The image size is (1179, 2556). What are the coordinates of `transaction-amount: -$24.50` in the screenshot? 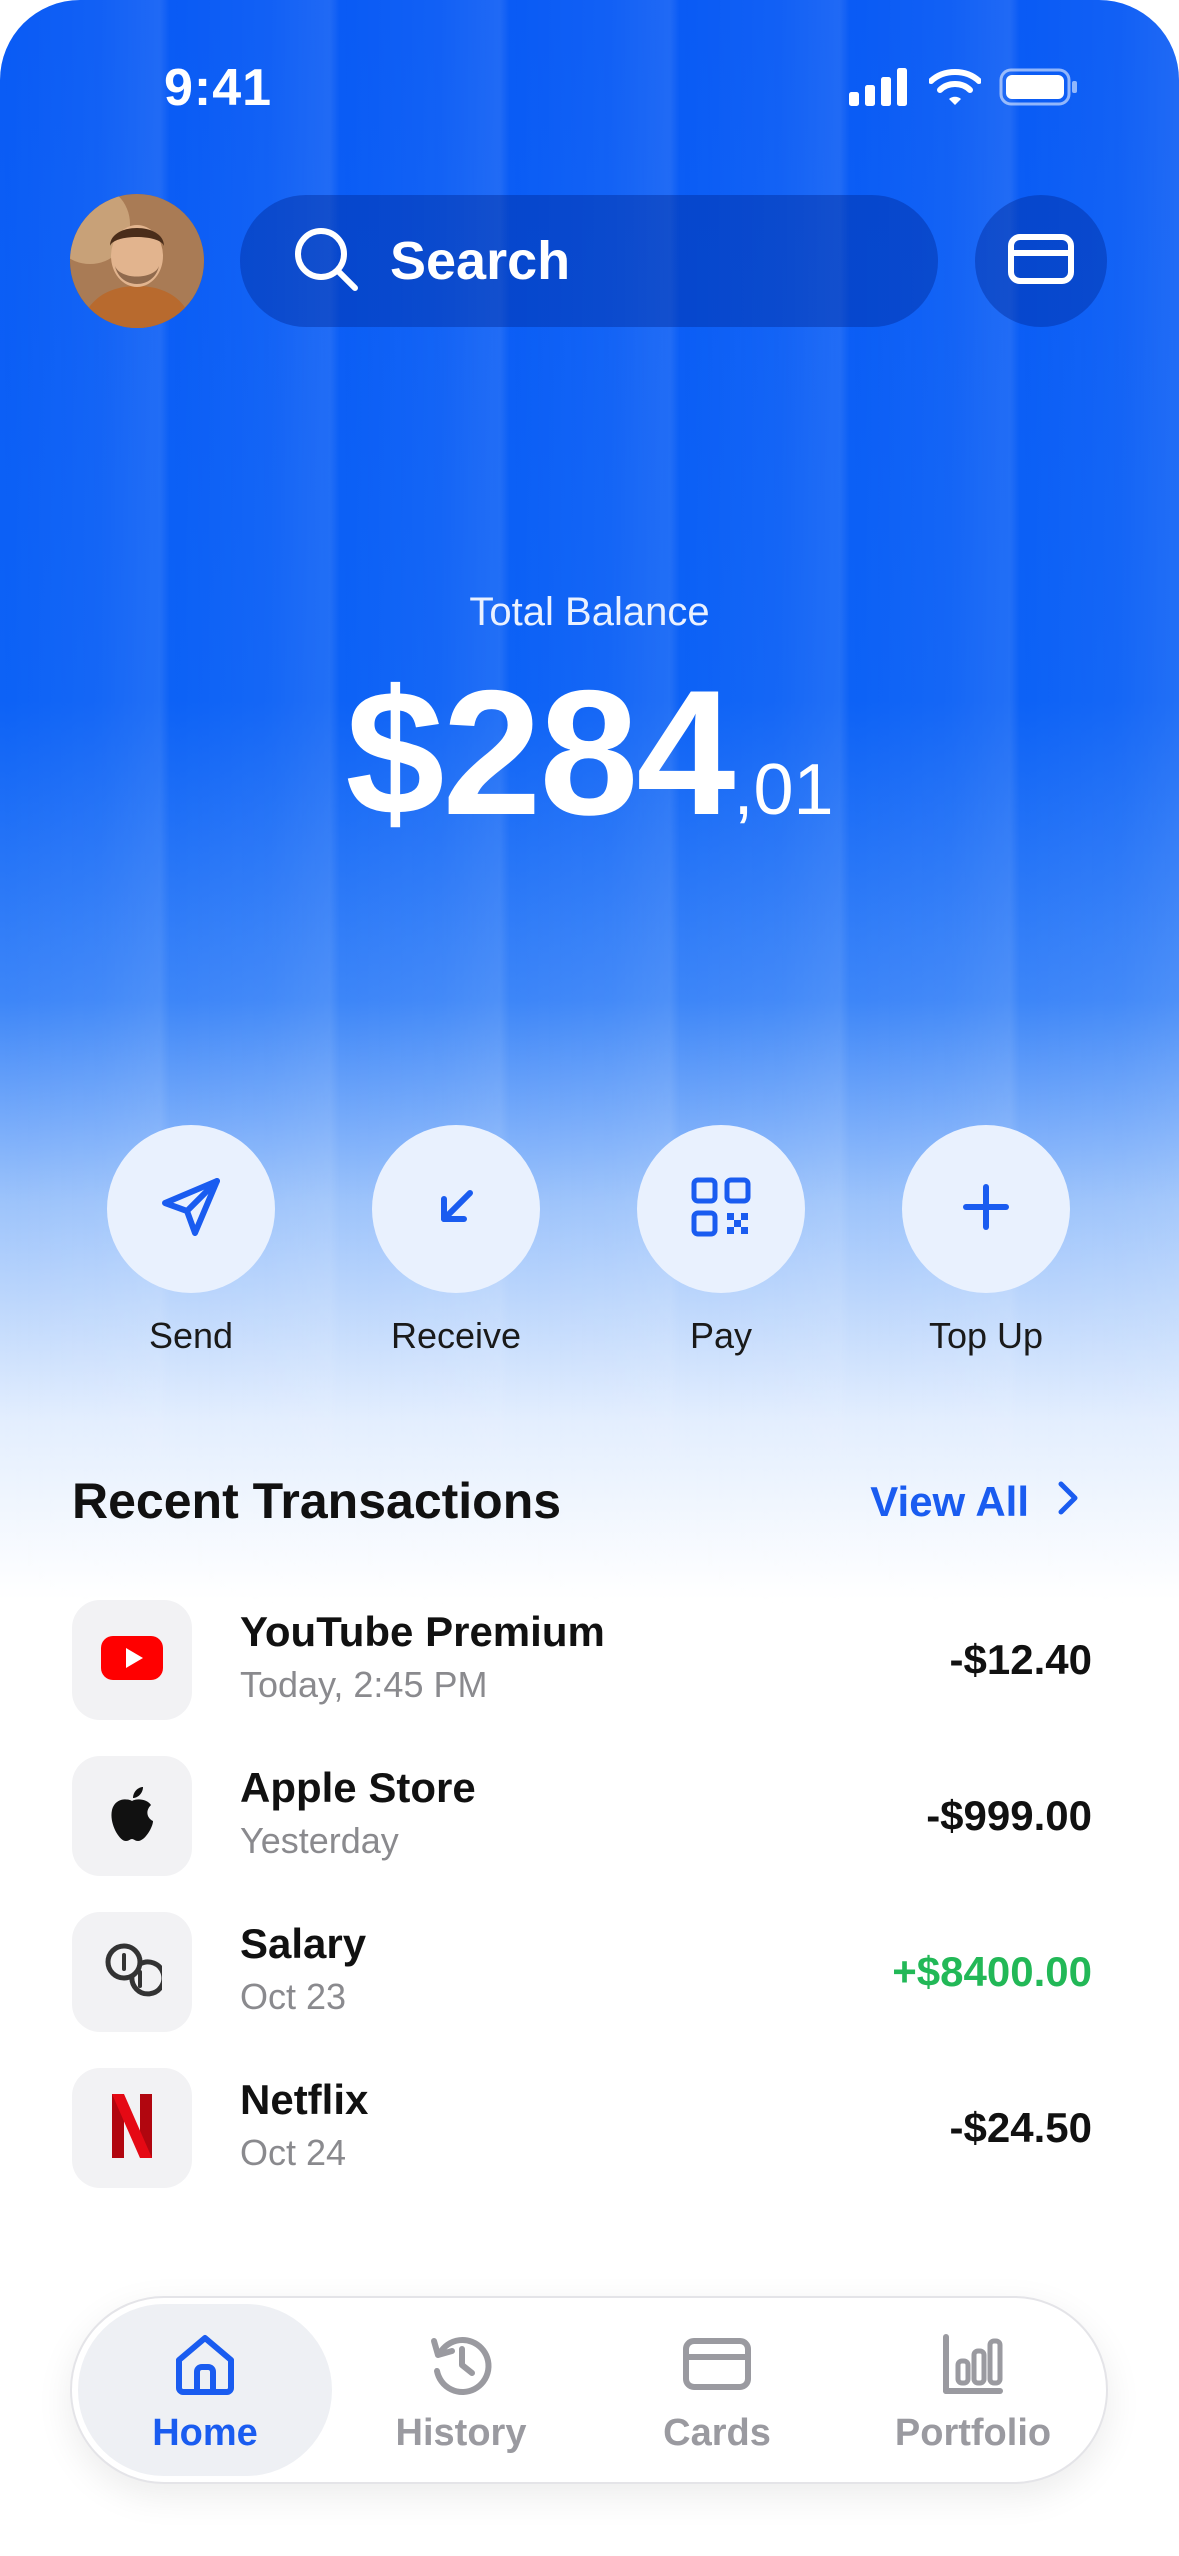 It's located at (1020, 2127).